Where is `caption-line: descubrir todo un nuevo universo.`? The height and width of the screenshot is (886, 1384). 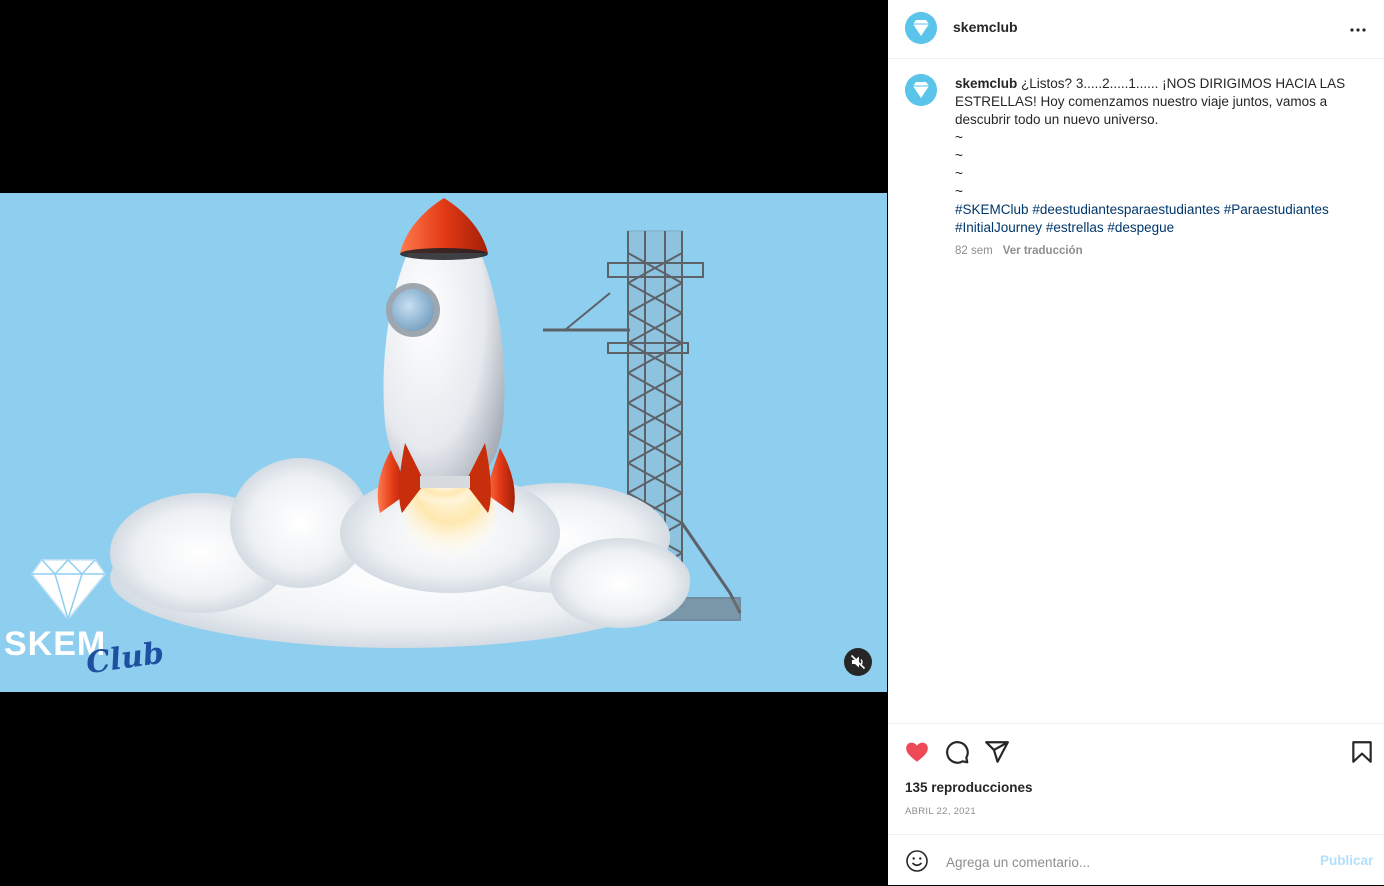 caption-line: descubrir todo un nuevo universo. is located at coordinates (1057, 119).